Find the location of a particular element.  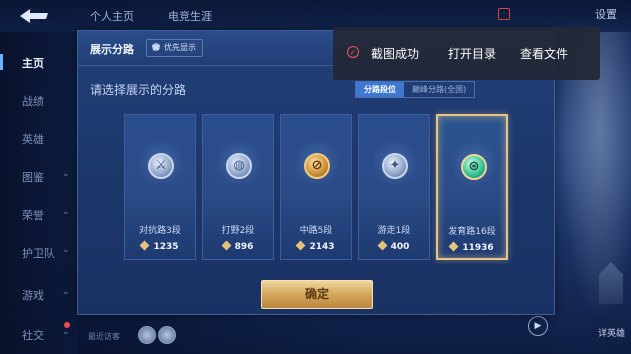

gear-icon is located at coordinates (156, 47).